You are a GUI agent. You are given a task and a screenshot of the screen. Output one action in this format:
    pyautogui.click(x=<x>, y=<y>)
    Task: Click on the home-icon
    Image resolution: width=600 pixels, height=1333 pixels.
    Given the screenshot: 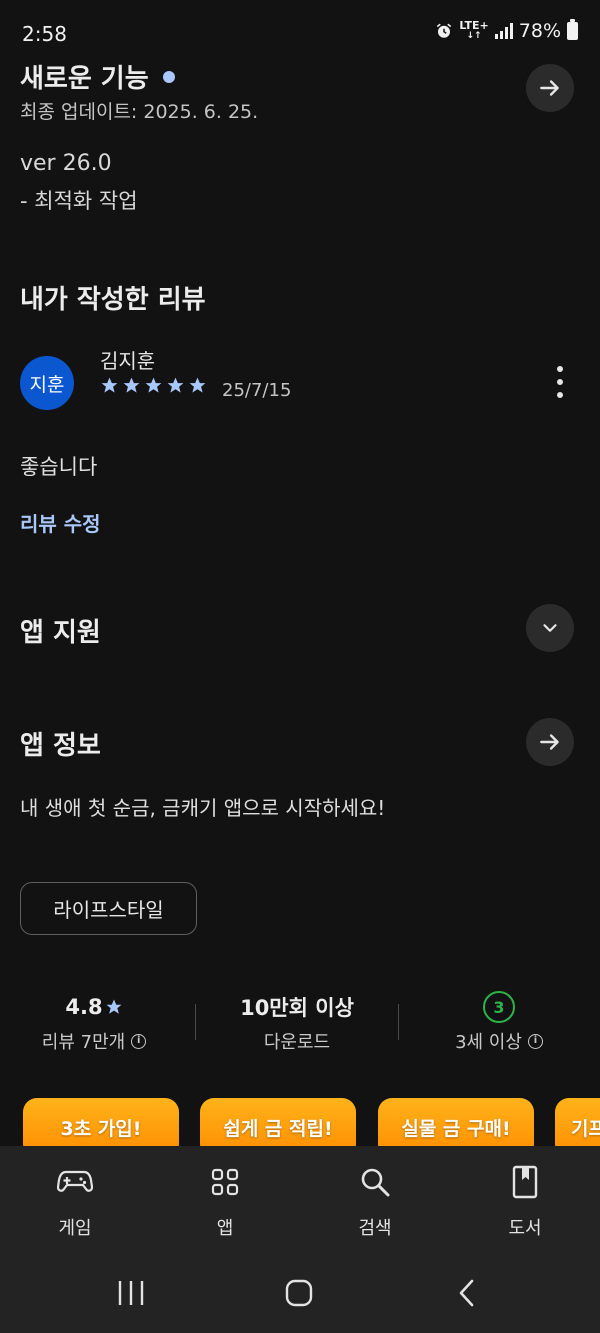 What is the action you would take?
    pyautogui.click(x=299, y=1293)
    